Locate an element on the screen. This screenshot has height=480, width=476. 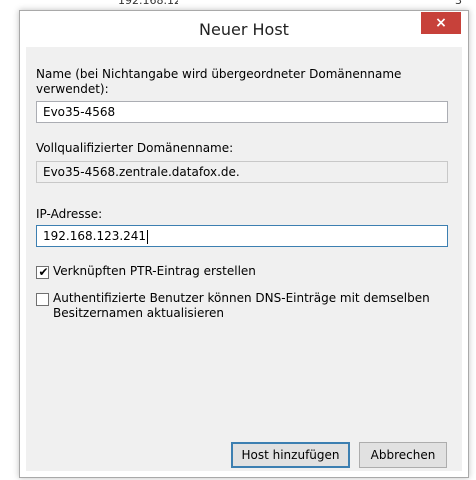
ptr-checkbox-row: ✔ Verknüpften PTR-Eintrag erstellen is located at coordinates (146, 271).